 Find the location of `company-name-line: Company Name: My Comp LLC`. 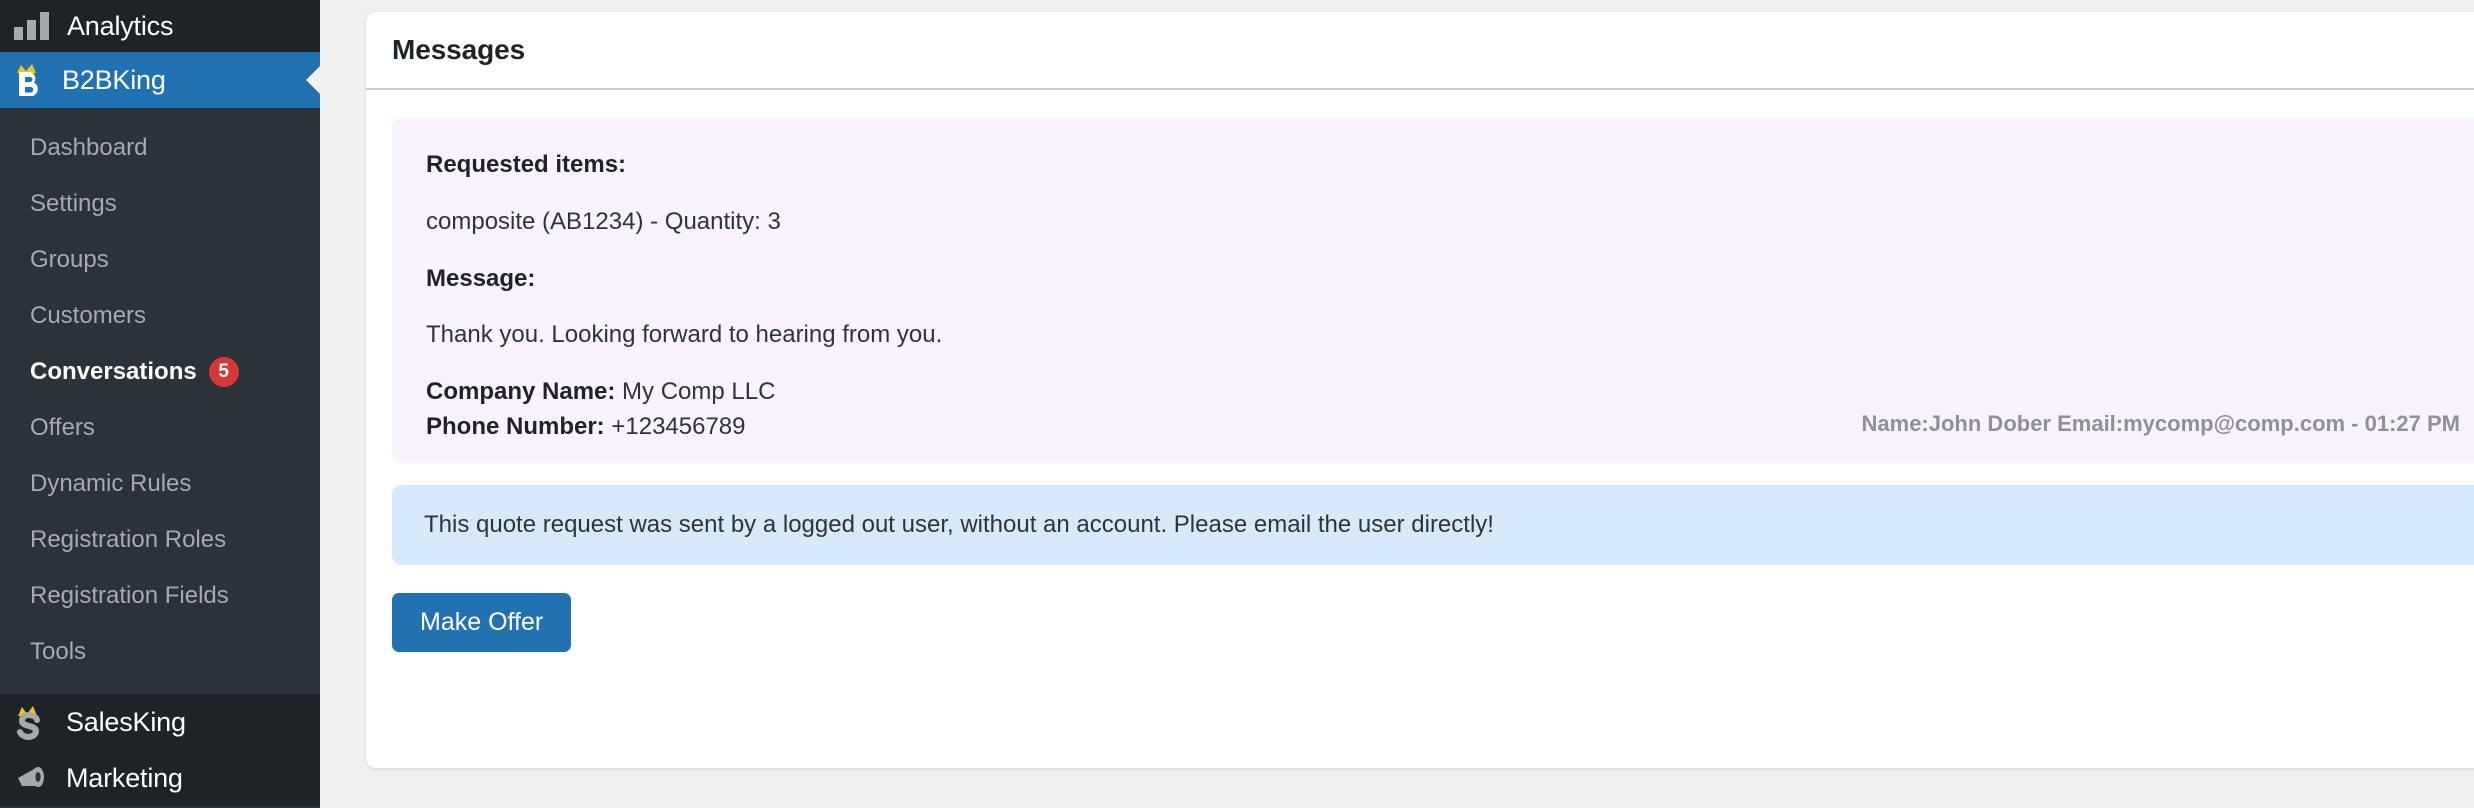

company-name-line: Company Name: My Comp LLC is located at coordinates (1446, 392).